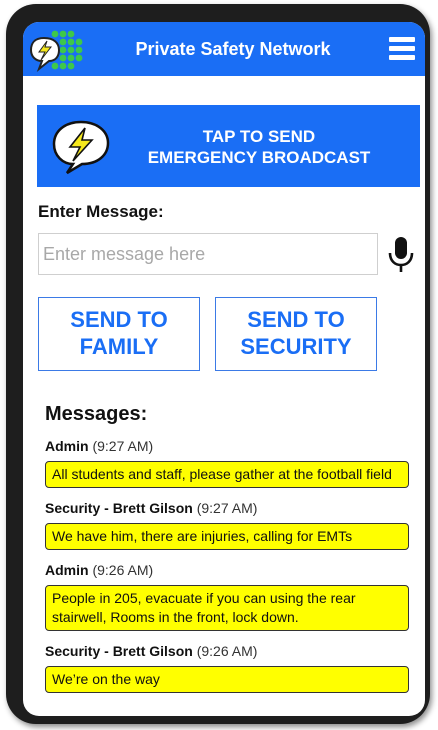 The height and width of the screenshot is (730, 438). I want to click on lightning-speech-logo-icon, so click(56, 51).